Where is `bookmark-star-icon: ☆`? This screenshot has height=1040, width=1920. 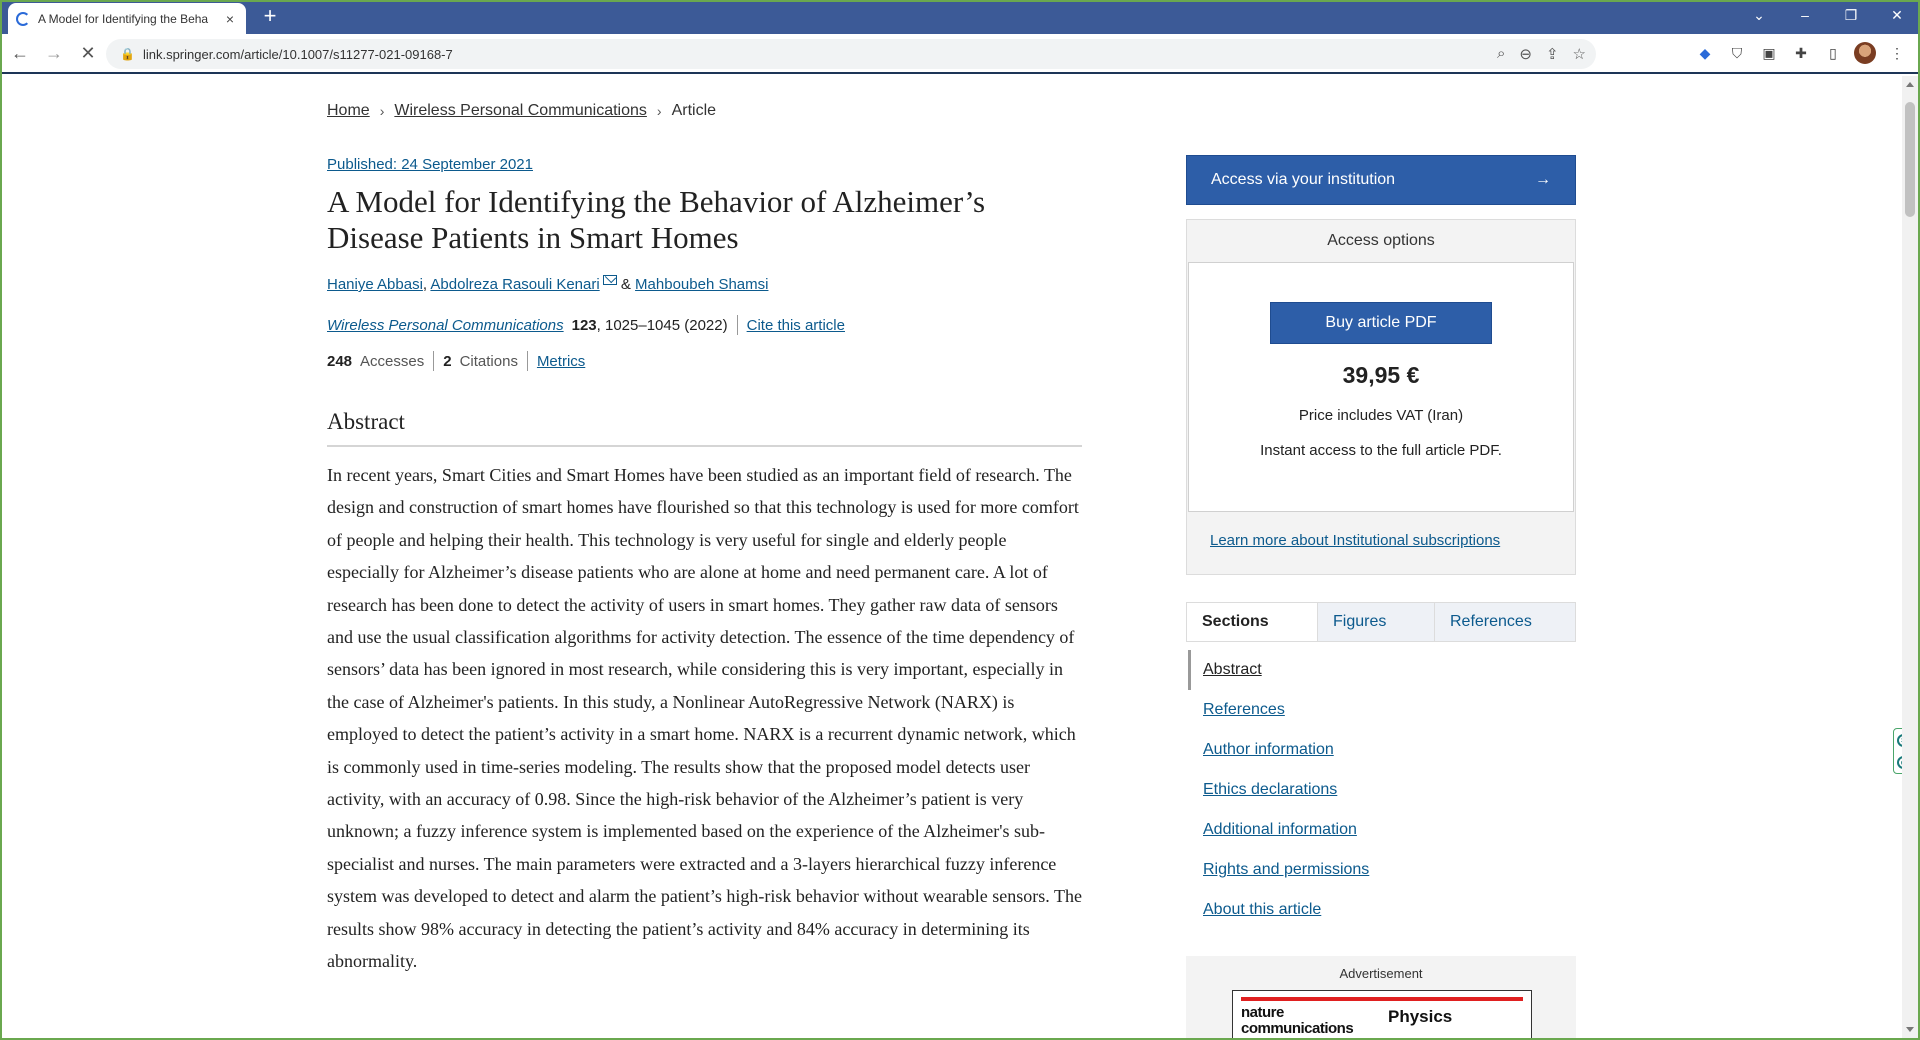 bookmark-star-icon: ☆ is located at coordinates (1579, 54).